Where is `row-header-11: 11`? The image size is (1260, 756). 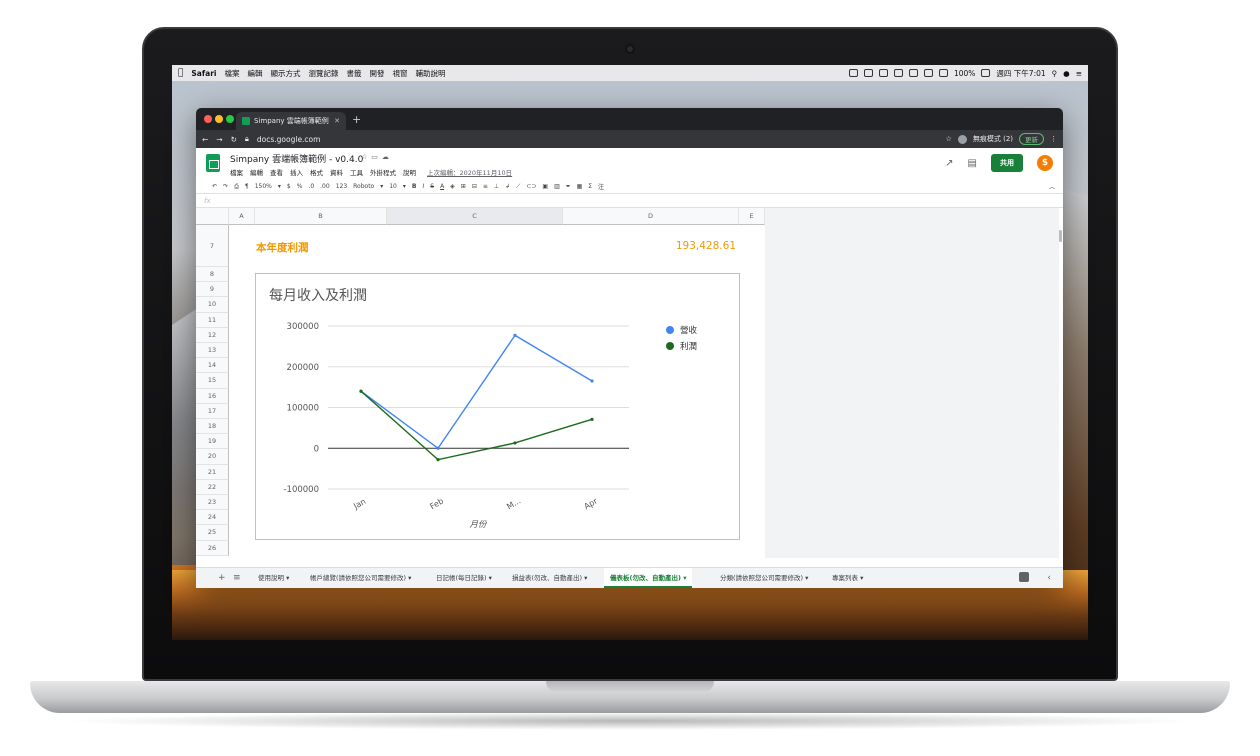
row-header-11: 11 is located at coordinates (212, 320).